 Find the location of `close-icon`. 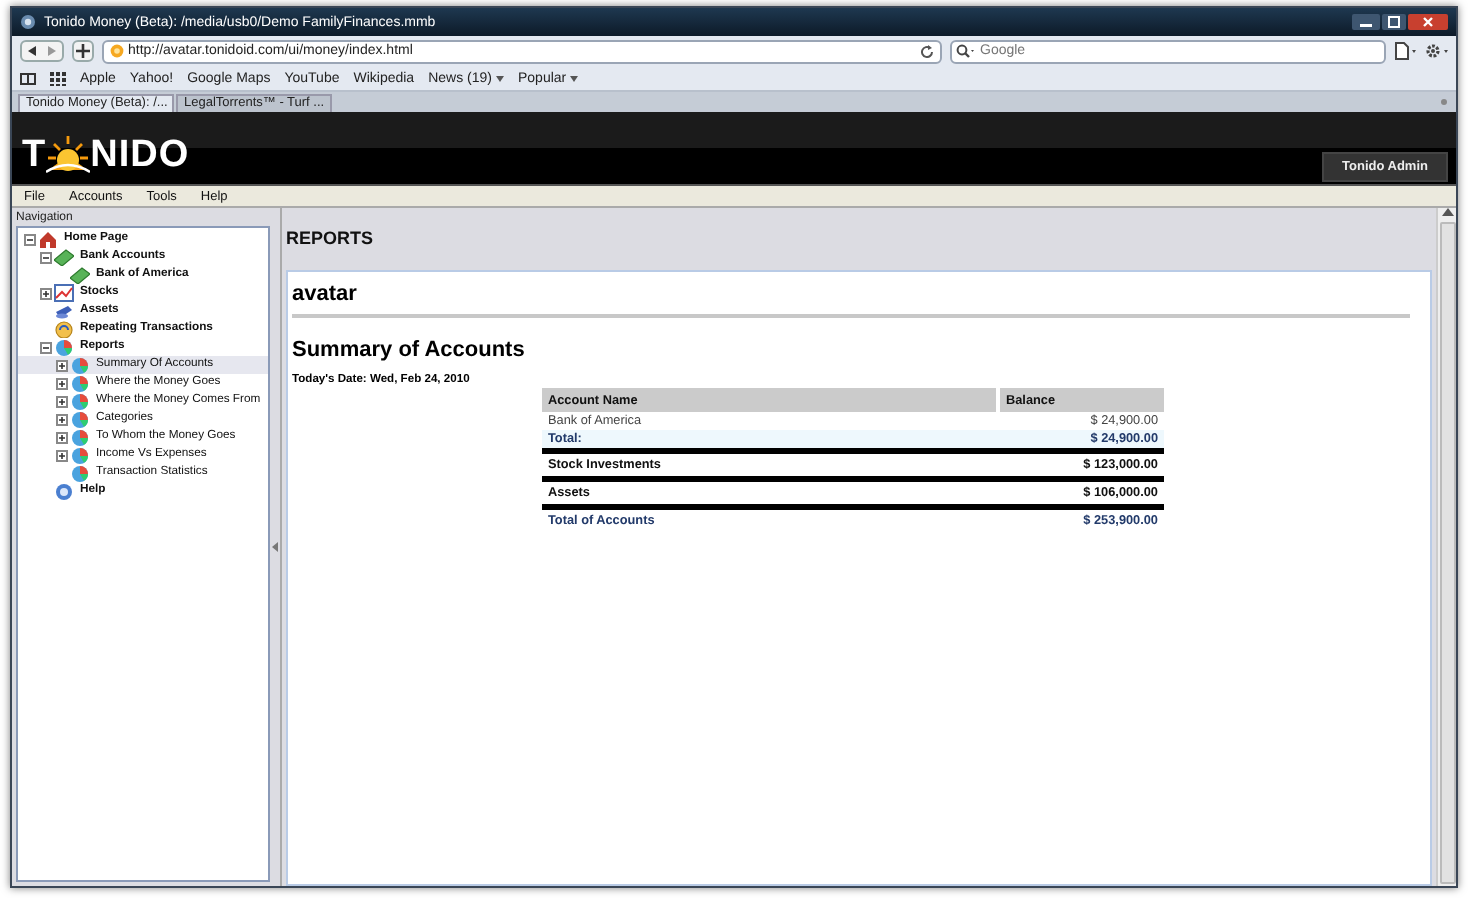

close-icon is located at coordinates (1428, 22).